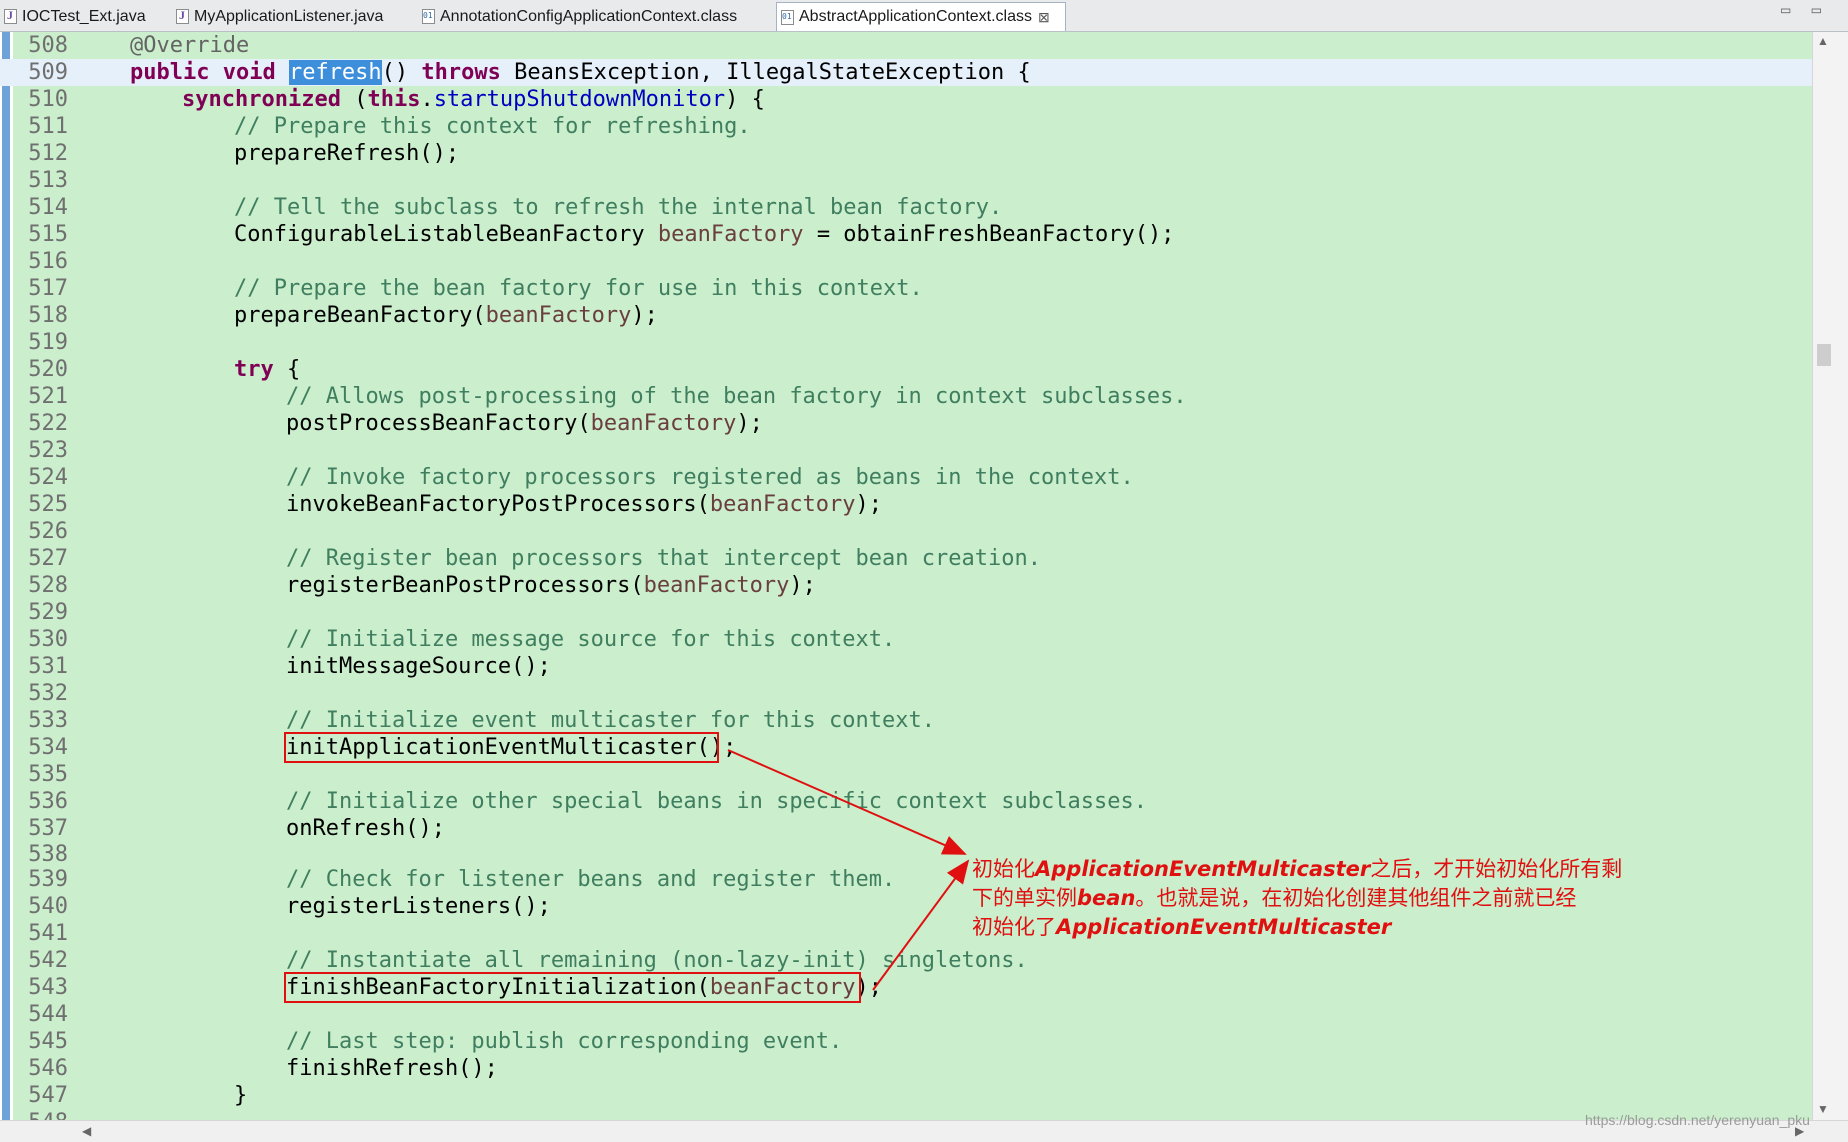 The width and height of the screenshot is (1848, 1142). Describe the element at coordinates (848, 870) in the screenshot. I see `annotation-arrows` at that location.